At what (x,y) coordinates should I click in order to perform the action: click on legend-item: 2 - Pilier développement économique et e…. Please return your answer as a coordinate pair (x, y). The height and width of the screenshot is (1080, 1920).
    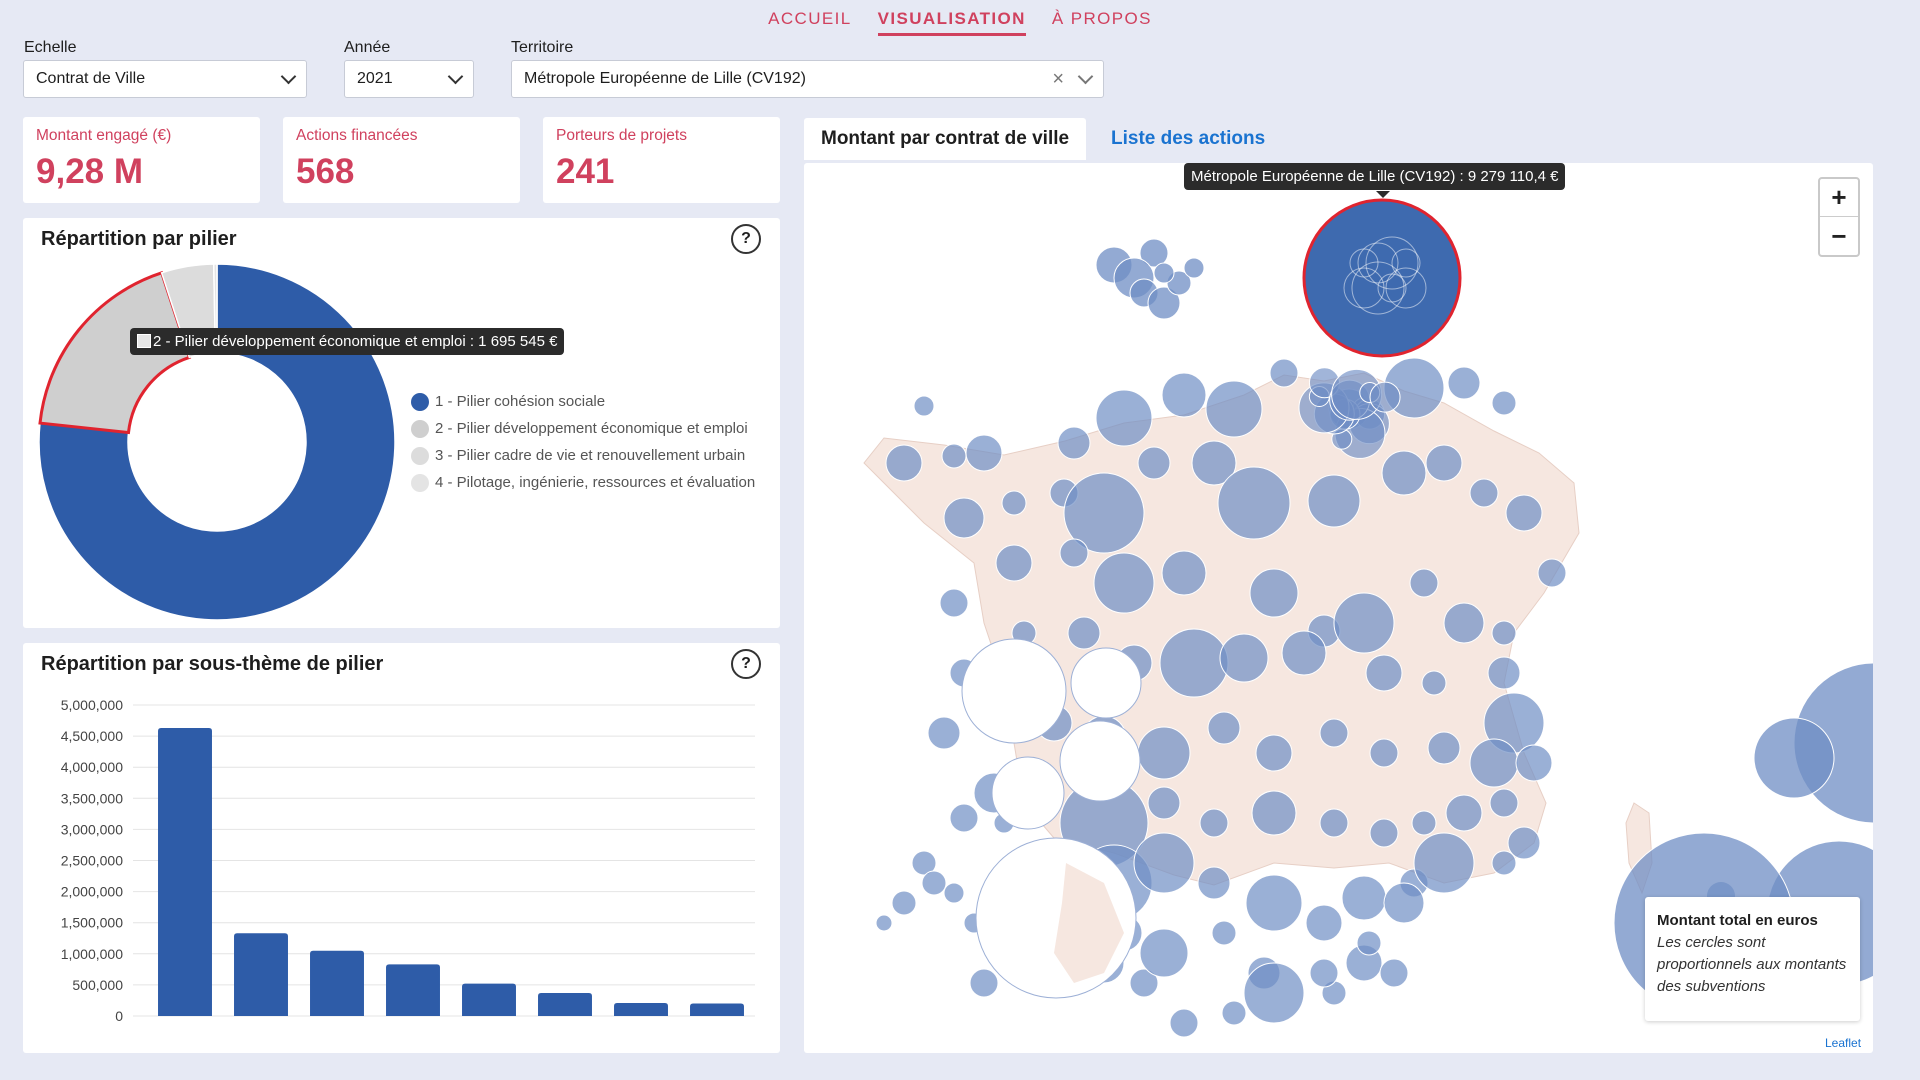
    Looking at the image, I should click on (593, 428).